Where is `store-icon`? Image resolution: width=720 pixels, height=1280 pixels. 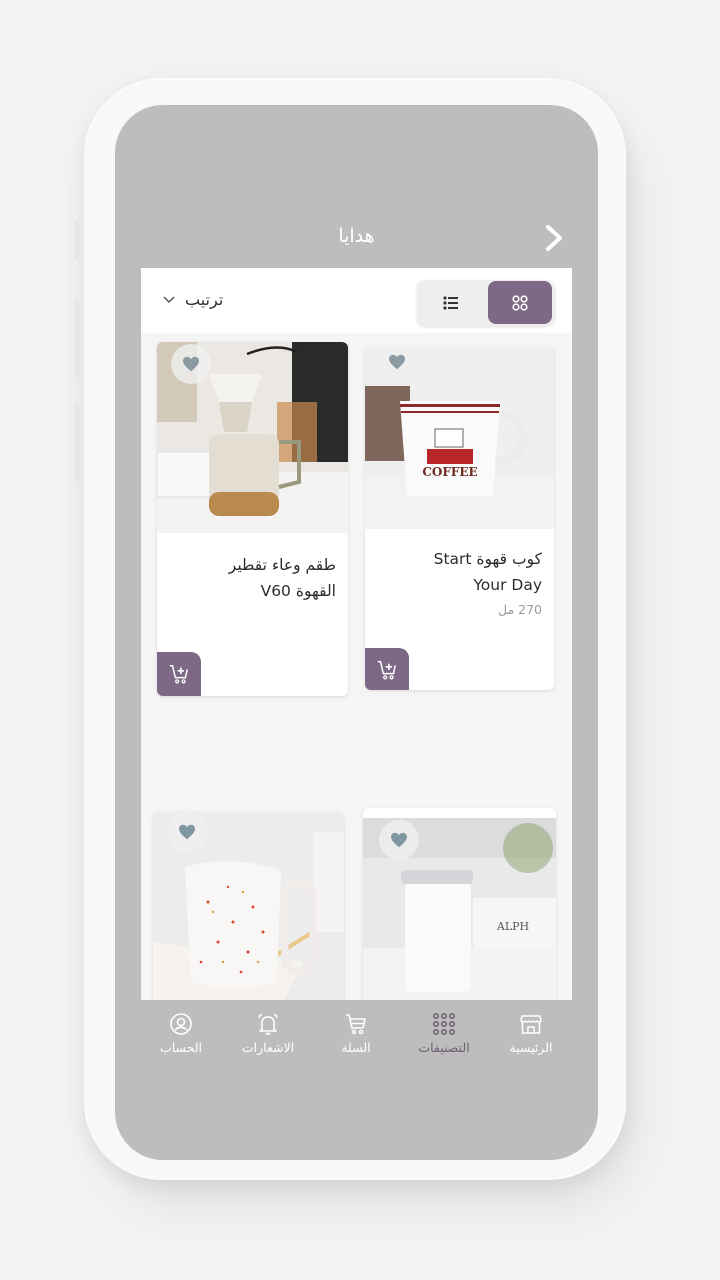 store-icon is located at coordinates (531, 1024).